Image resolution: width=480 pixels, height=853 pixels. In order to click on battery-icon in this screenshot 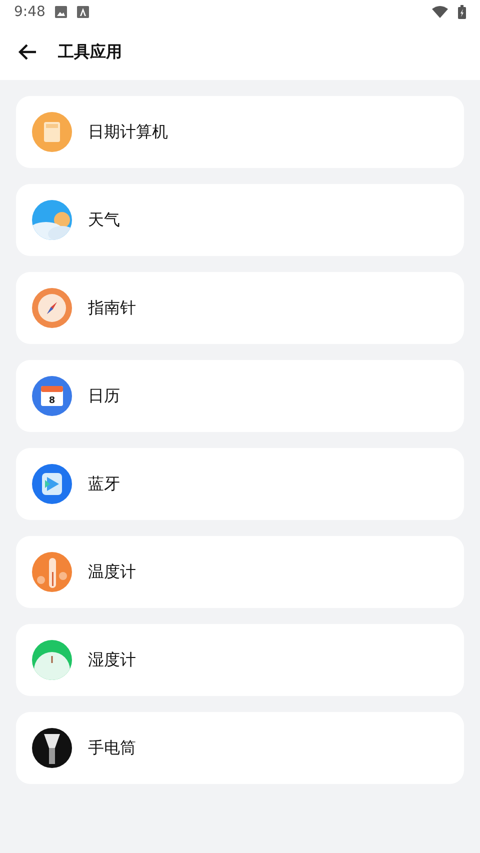, I will do `click(462, 12)`.